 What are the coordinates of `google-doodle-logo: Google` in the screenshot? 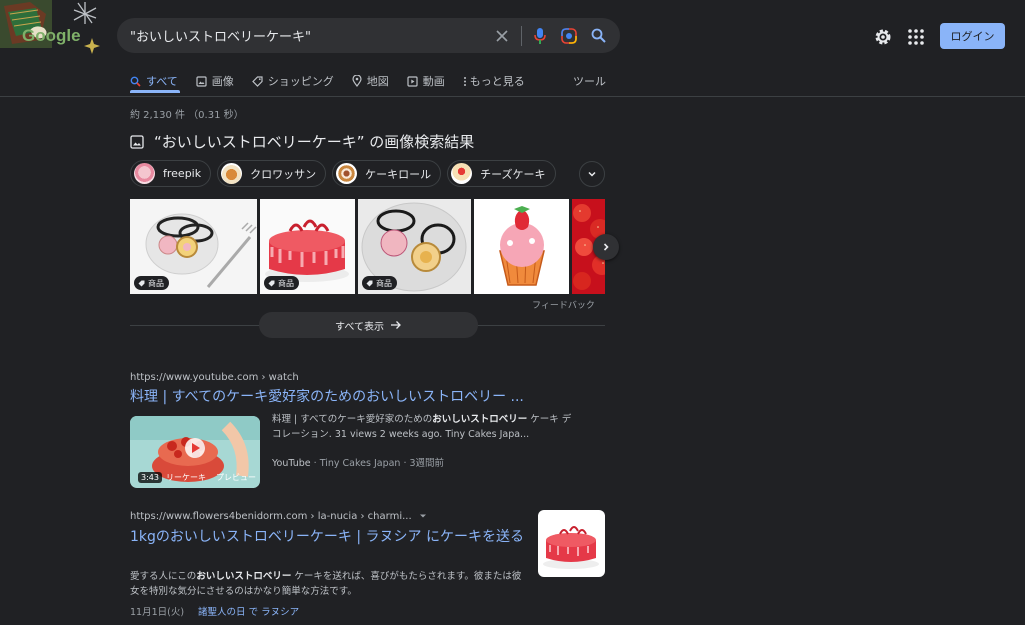 It's located at (55, 30).